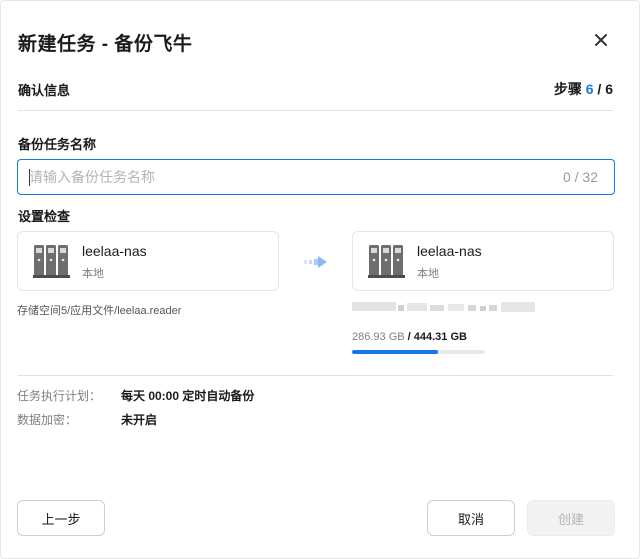 Image resolution: width=640 pixels, height=559 pixels. What do you see at coordinates (114, 251) in the screenshot?
I see `source-device-name: leelaa-nas` at bounding box center [114, 251].